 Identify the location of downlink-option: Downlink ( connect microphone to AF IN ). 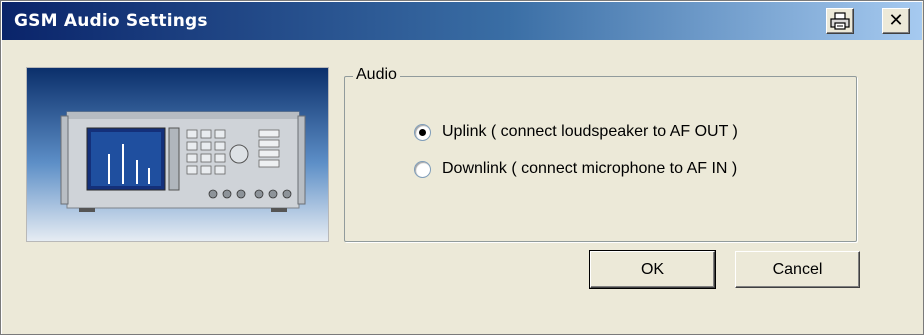
(575, 169).